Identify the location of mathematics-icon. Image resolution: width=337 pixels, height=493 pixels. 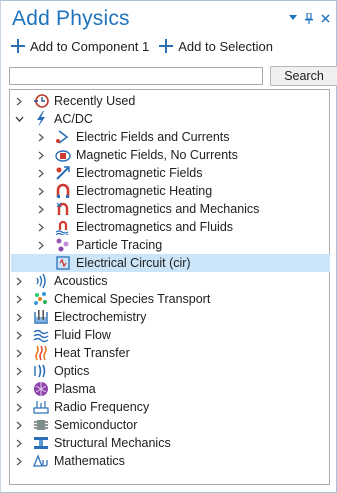
(41, 461).